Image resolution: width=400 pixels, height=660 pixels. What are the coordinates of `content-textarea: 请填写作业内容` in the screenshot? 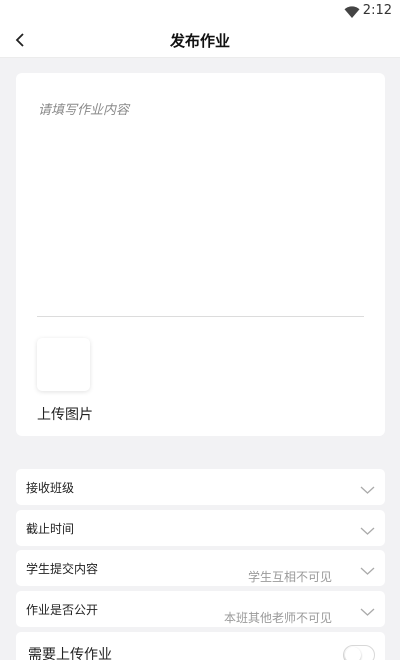 It's located at (83, 108).